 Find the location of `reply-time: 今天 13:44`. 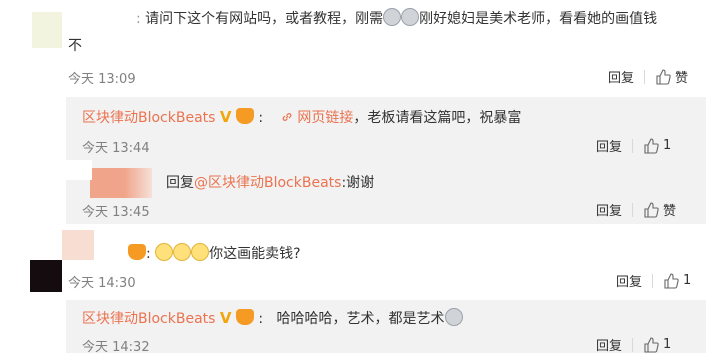

reply-time: 今天 13:44 is located at coordinates (116, 148).